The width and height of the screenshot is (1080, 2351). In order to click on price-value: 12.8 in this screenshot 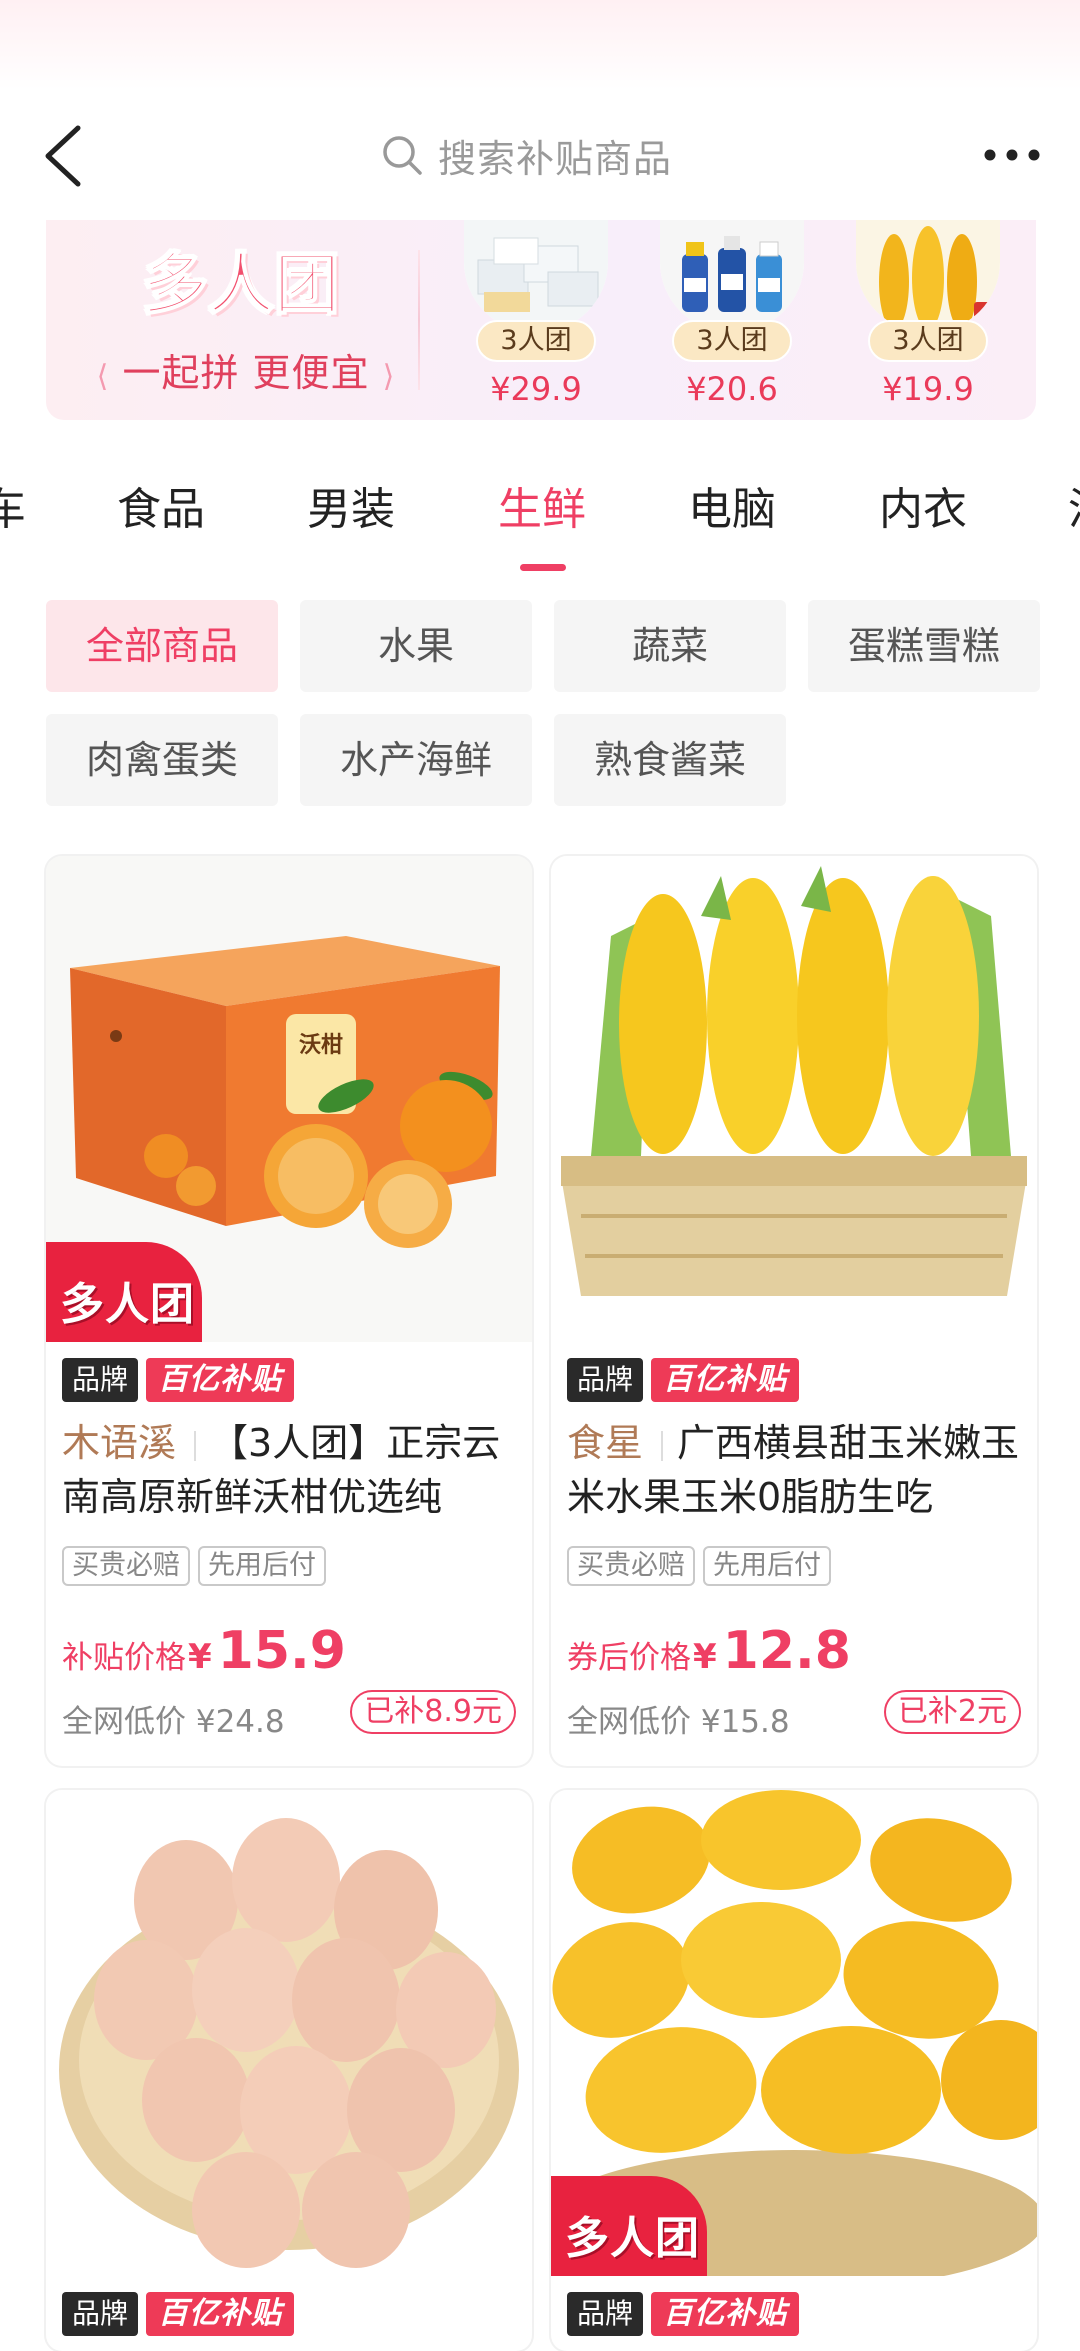, I will do `click(786, 1651)`.